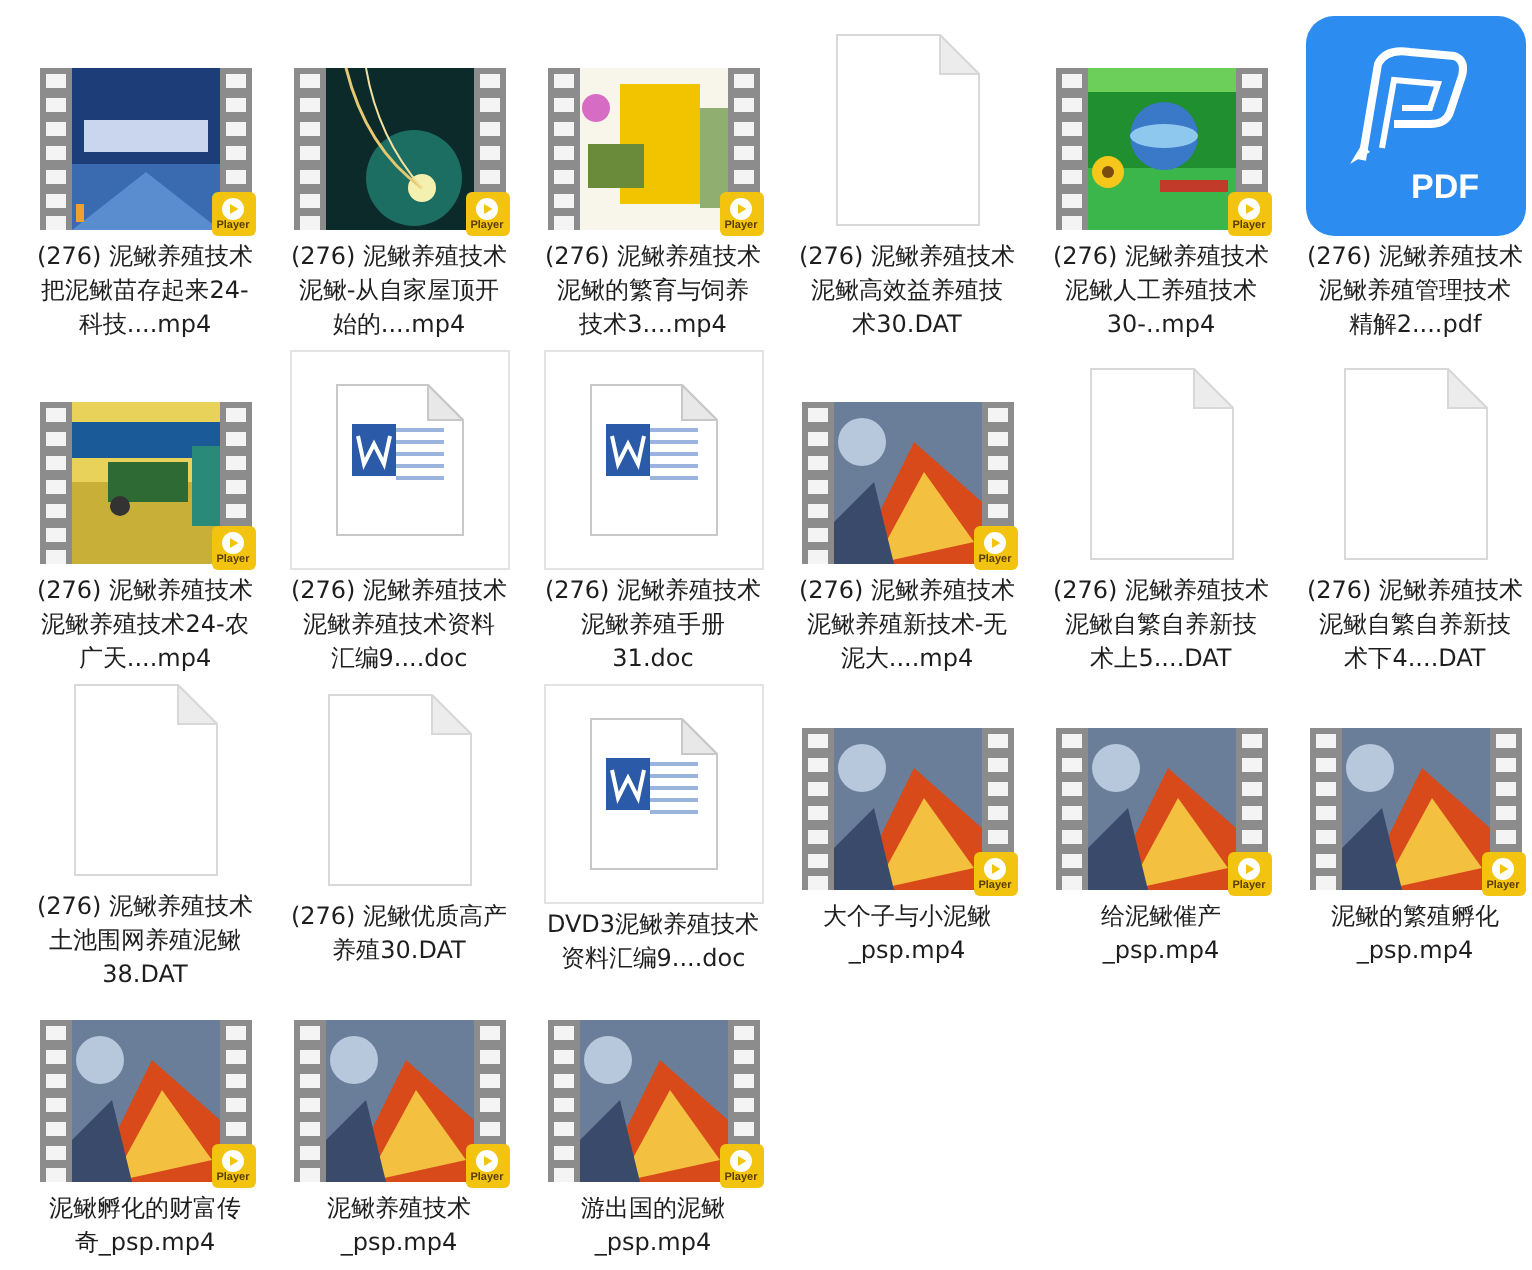 The height and width of the screenshot is (1270, 1532). What do you see at coordinates (1415, 291) in the screenshot?
I see `file-name: (276) 泥鳅养殖技术 泥鳅养殖管理技术 精解2....pdf` at bounding box center [1415, 291].